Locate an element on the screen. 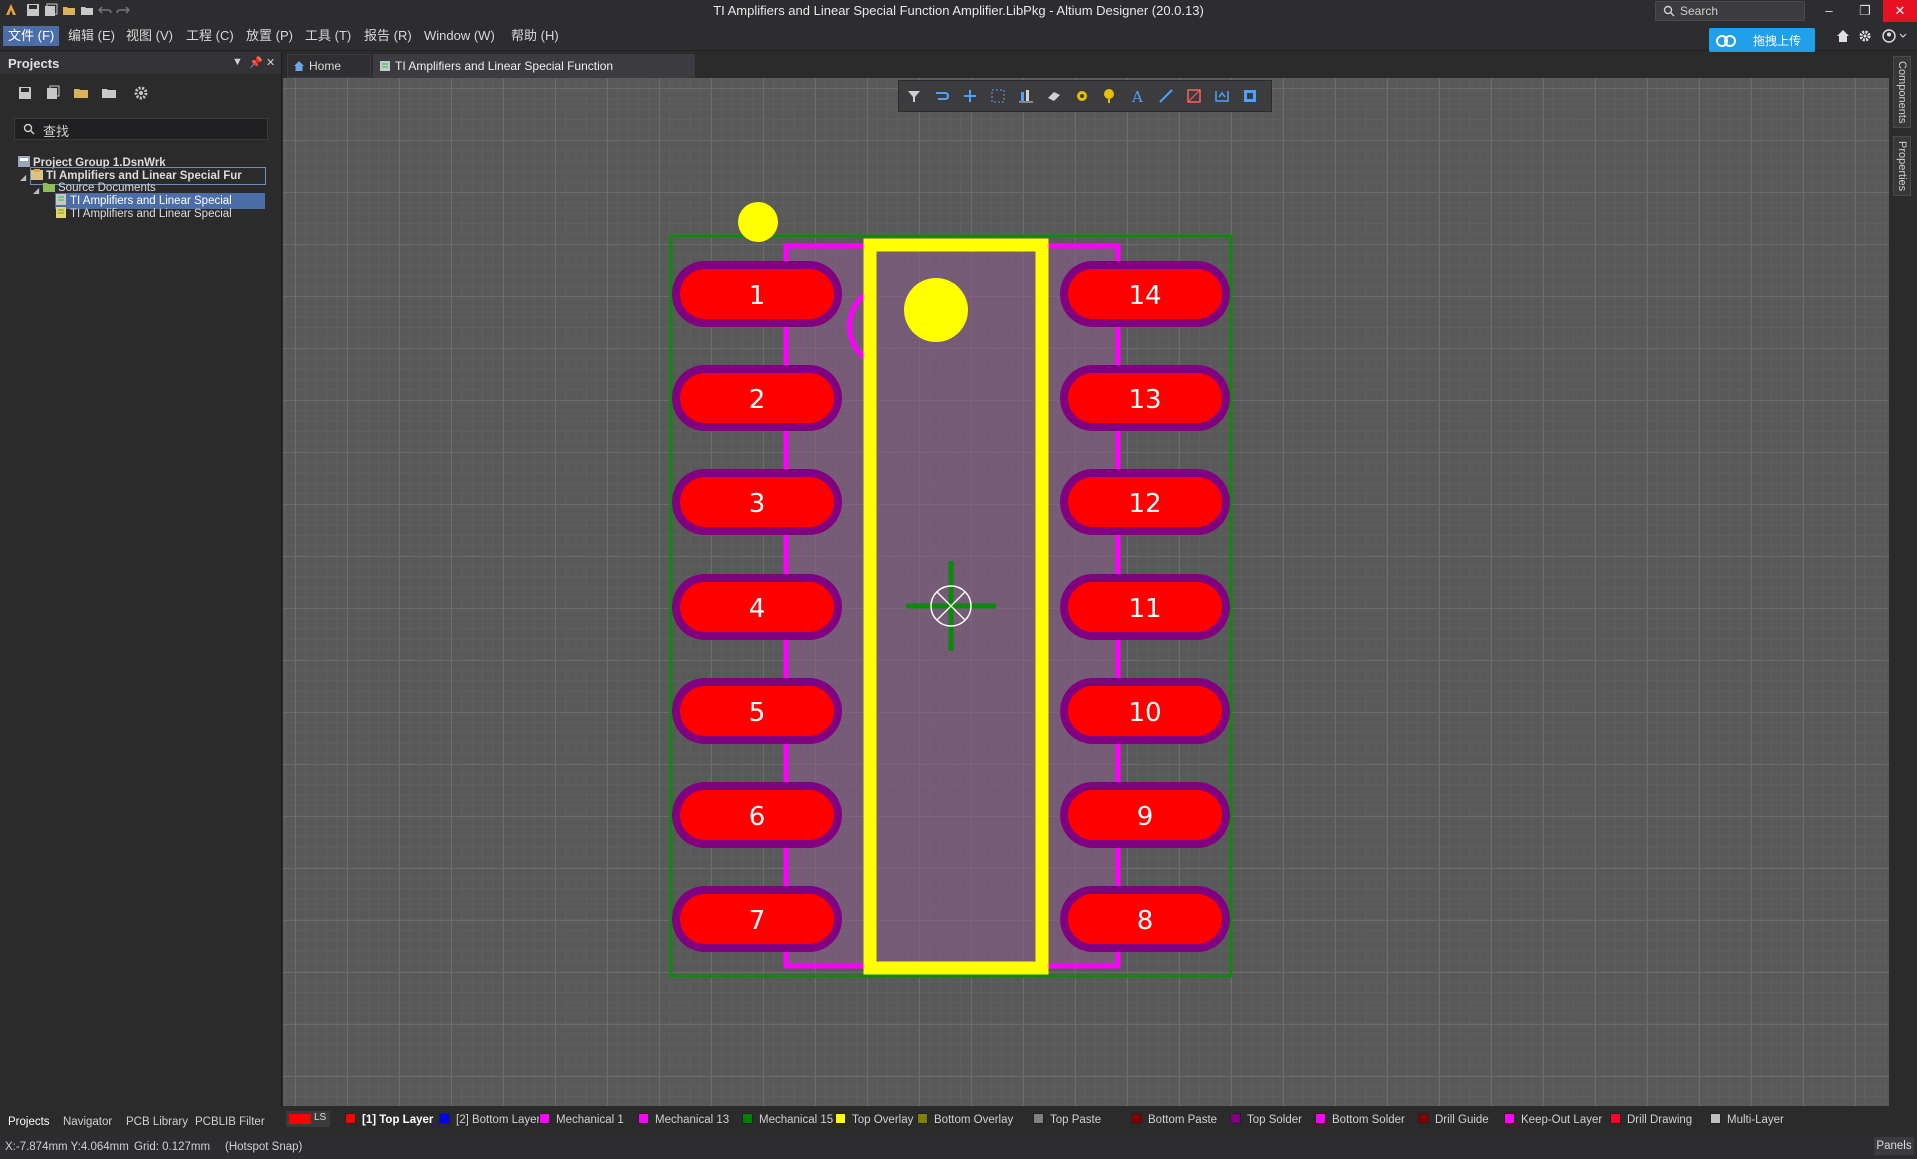 Image resolution: width=1917 pixels, height=1159 pixels. layer-tab: Mechanical 13 is located at coordinates (683, 1120).